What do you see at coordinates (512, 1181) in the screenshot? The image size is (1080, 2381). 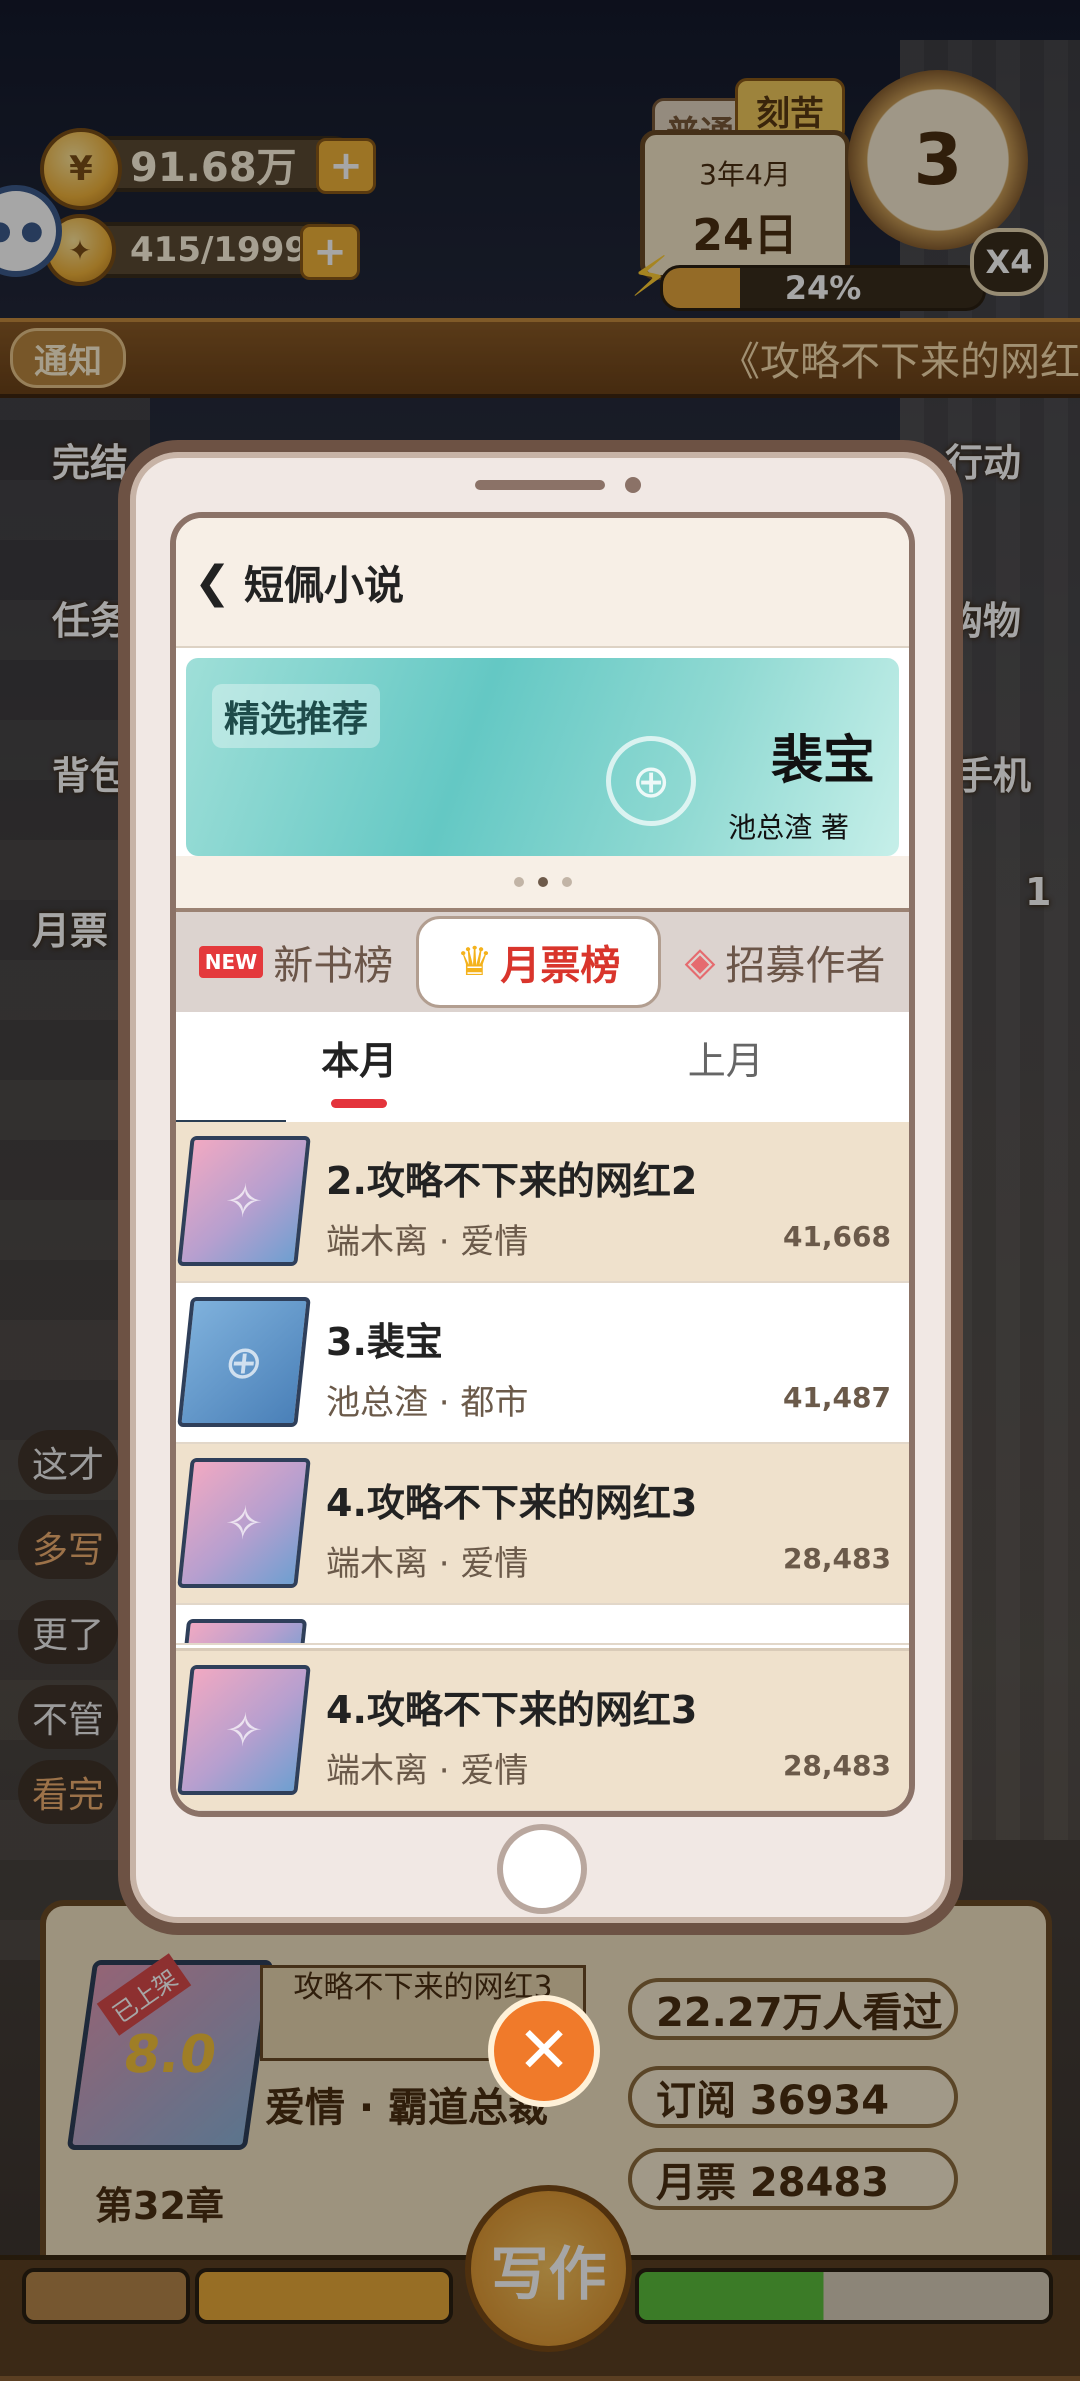 I see `book-title: 2.攻略不下来的网红2` at bounding box center [512, 1181].